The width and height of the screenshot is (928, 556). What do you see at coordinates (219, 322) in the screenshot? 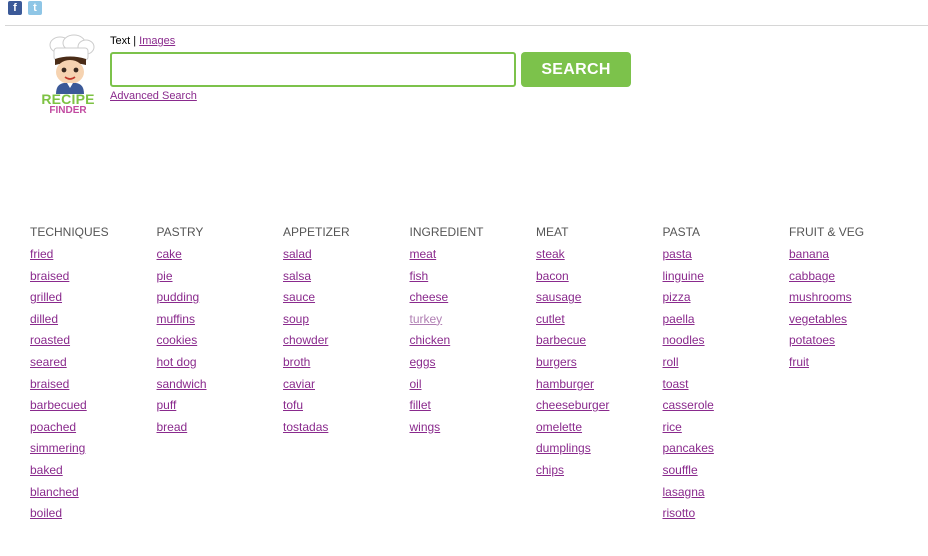
I see `category-link: muffins` at bounding box center [219, 322].